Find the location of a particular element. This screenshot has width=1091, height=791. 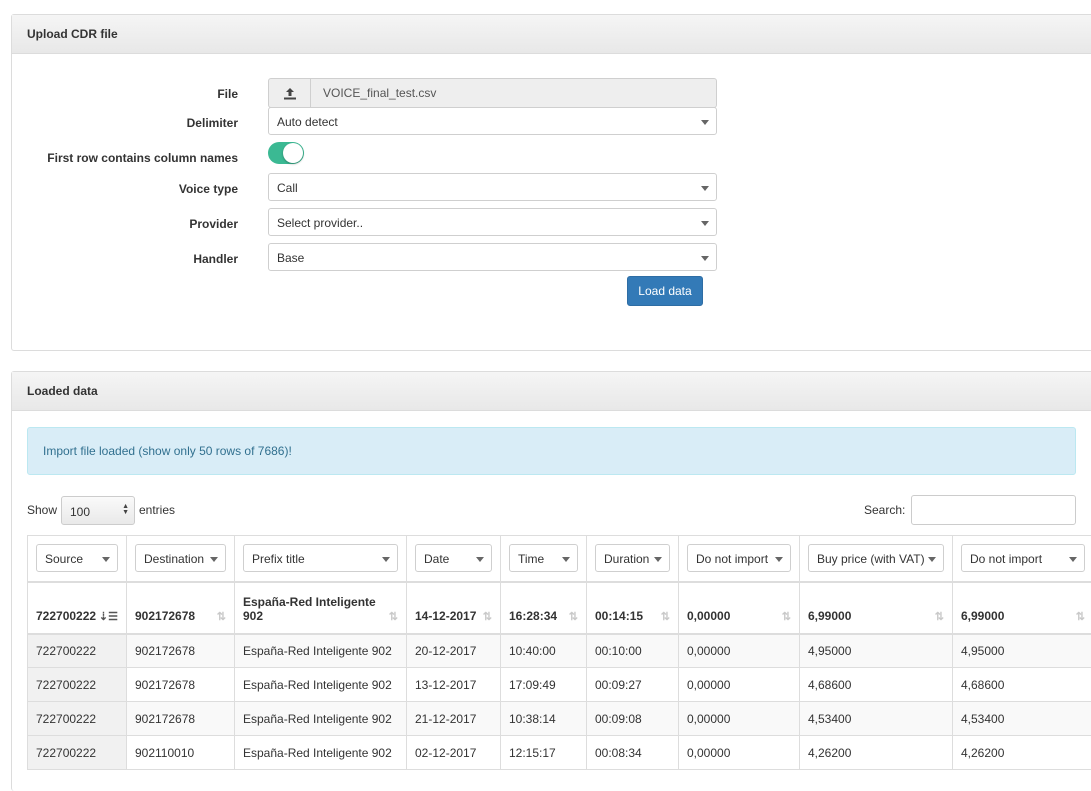

toggle-knob is located at coordinates (293, 153).